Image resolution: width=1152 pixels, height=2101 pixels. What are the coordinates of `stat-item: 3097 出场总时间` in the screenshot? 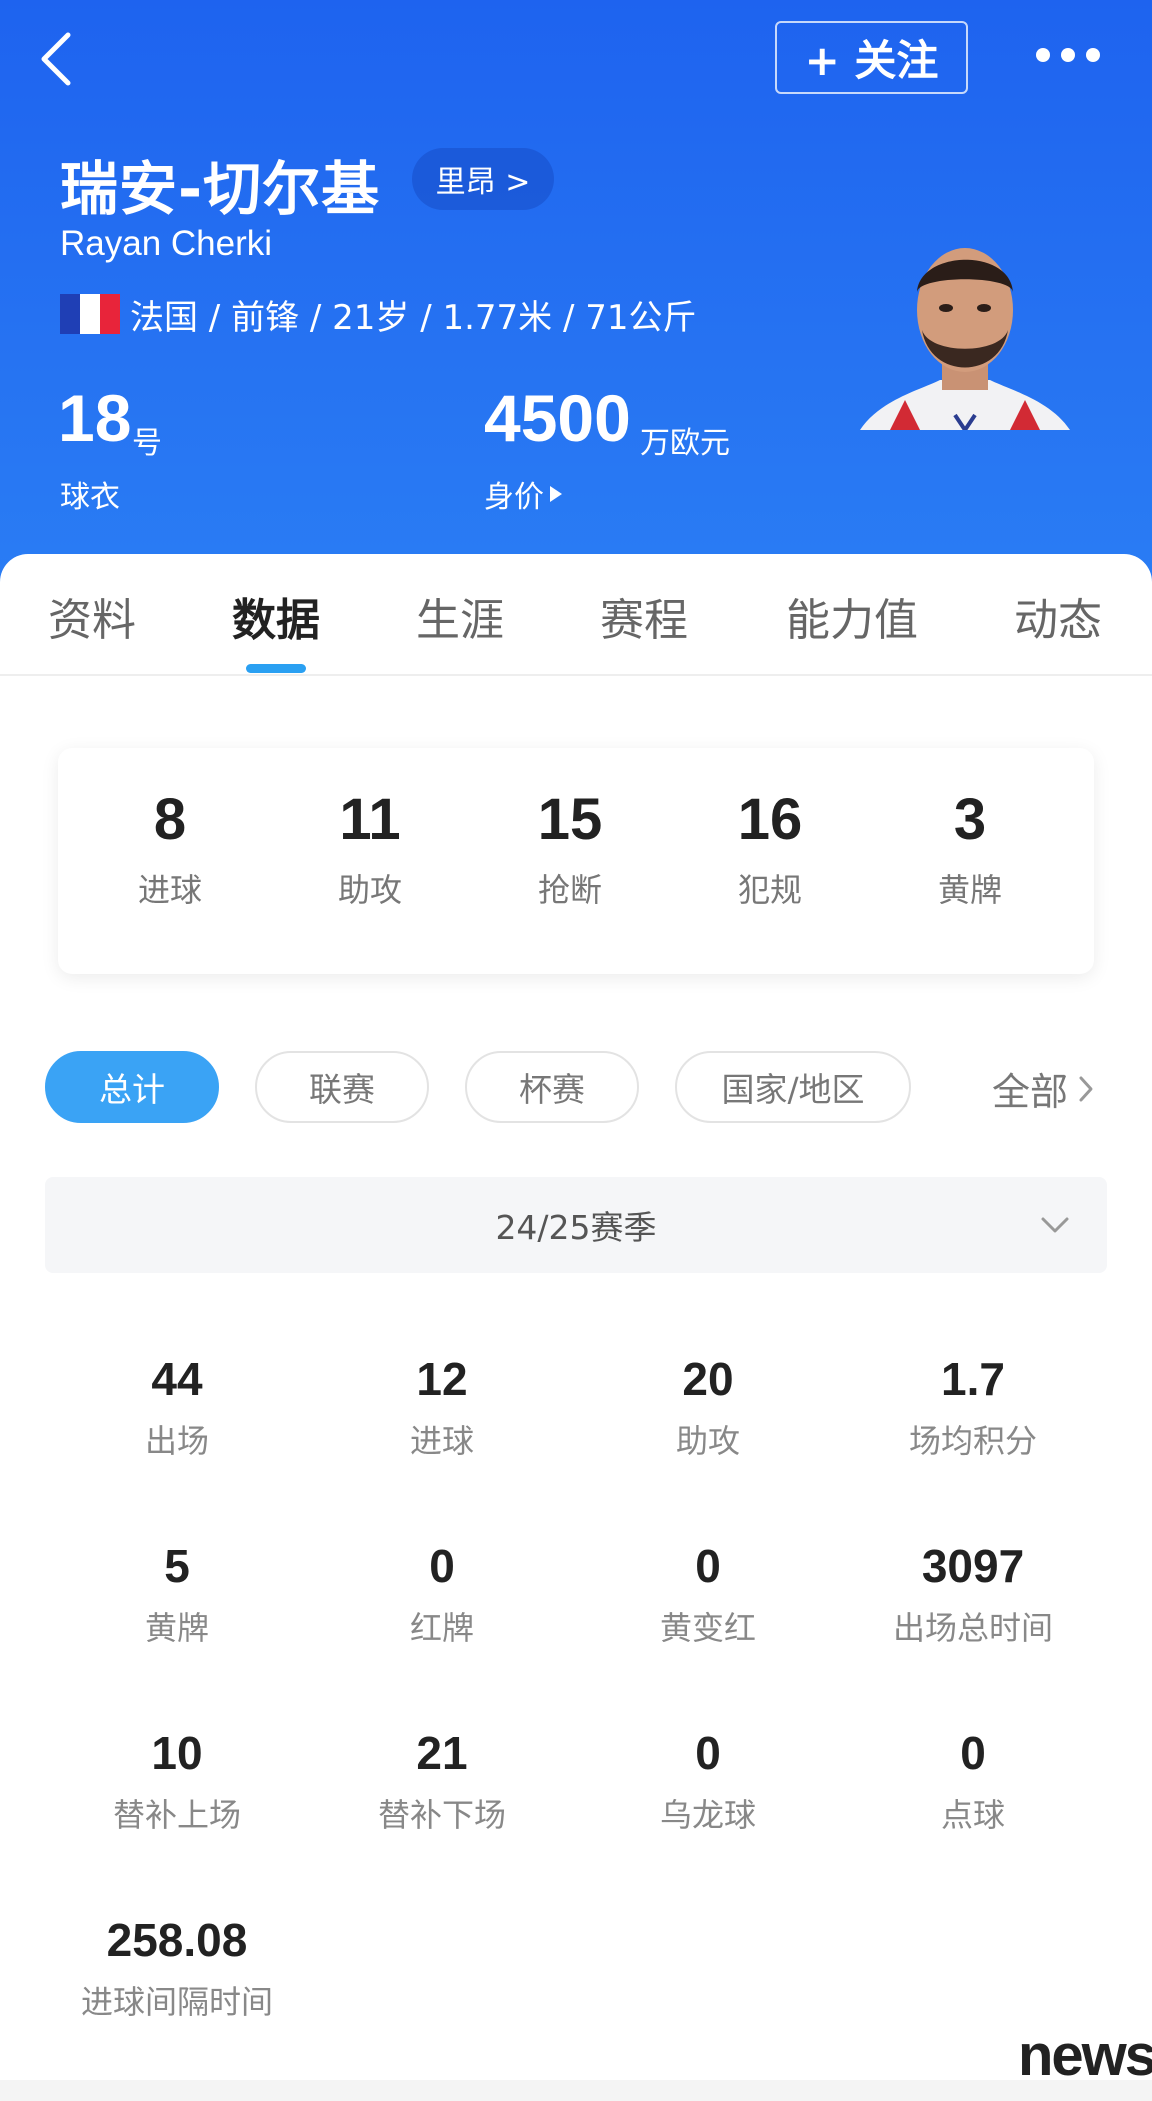 It's located at (973, 1594).